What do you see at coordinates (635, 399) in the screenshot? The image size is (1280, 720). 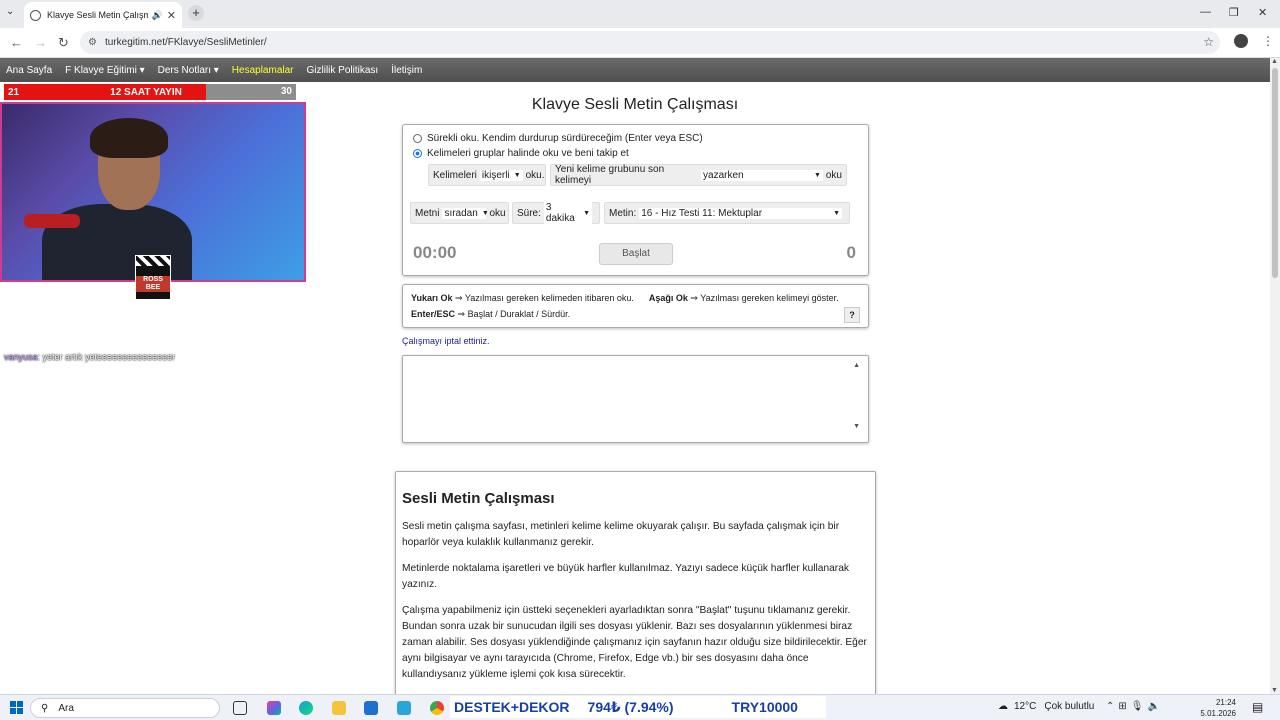 I see `typing-area: ▲ ▼` at bounding box center [635, 399].